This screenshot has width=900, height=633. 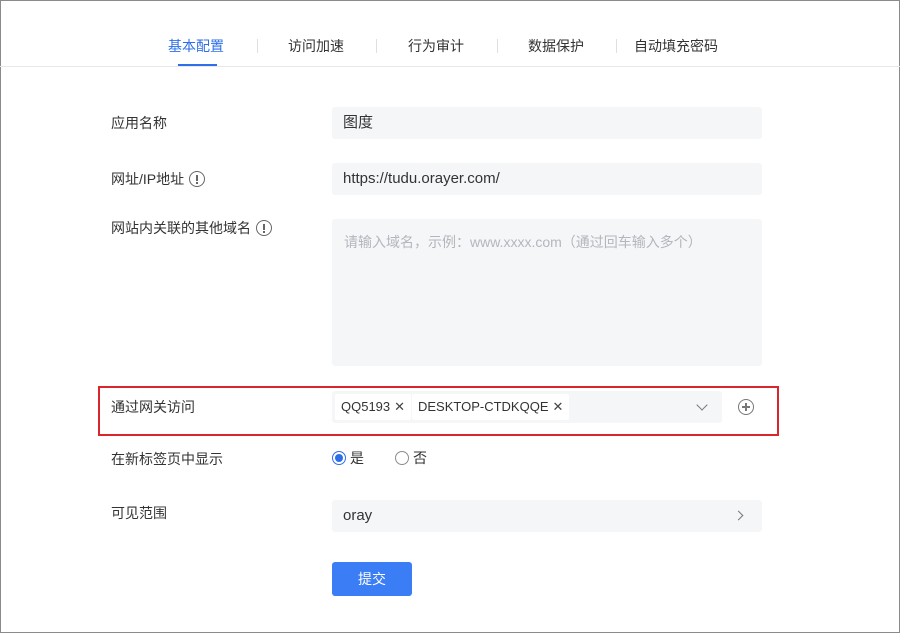 What do you see at coordinates (411, 458) in the screenshot?
I see `radio-no: 否` at bounding box center [411, 458].